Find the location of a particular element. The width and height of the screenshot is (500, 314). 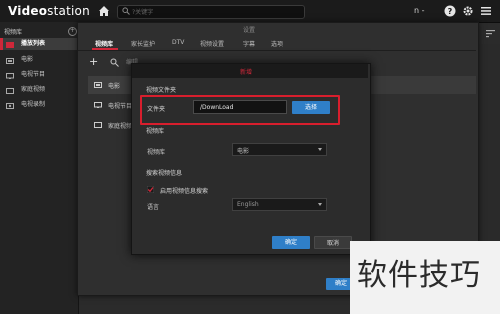

help-icon: ? is located at coordinates (450, 11).